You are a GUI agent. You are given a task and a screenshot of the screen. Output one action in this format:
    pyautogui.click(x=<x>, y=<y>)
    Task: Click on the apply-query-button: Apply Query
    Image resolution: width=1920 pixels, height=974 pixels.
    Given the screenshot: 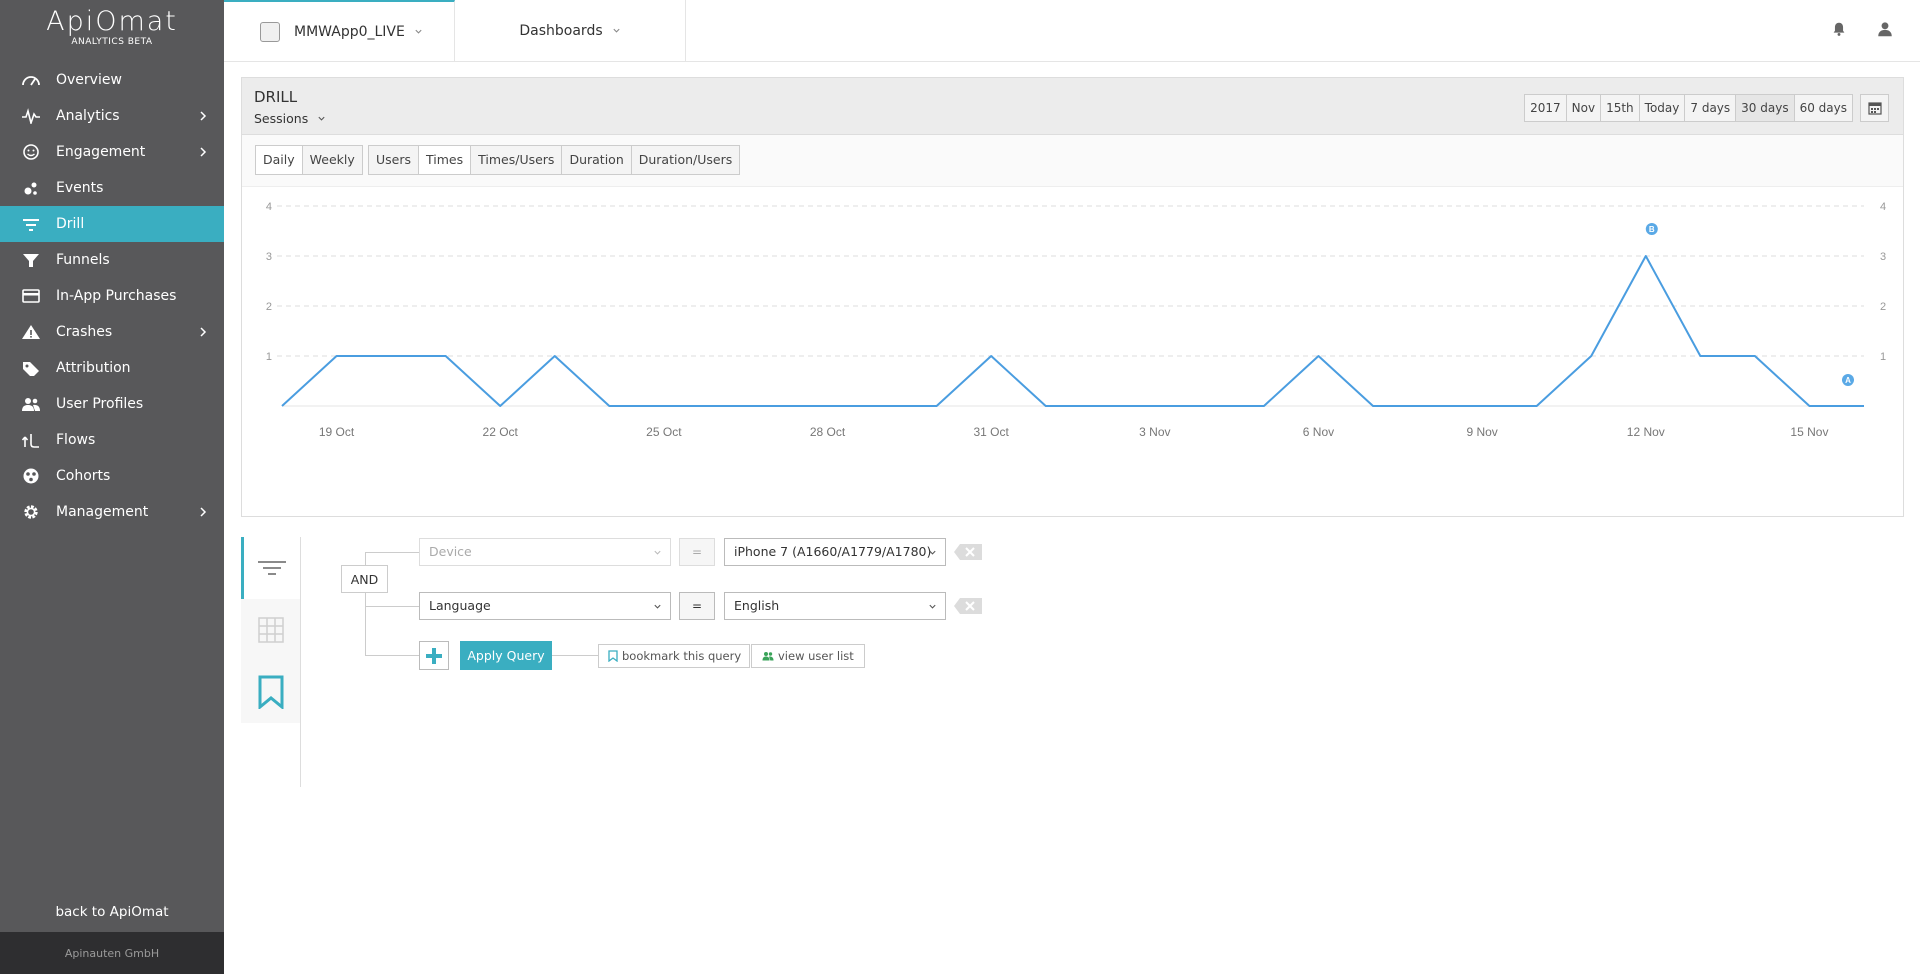 What is the action you would take?
    pyautogui.click(x=506, y=655)
    